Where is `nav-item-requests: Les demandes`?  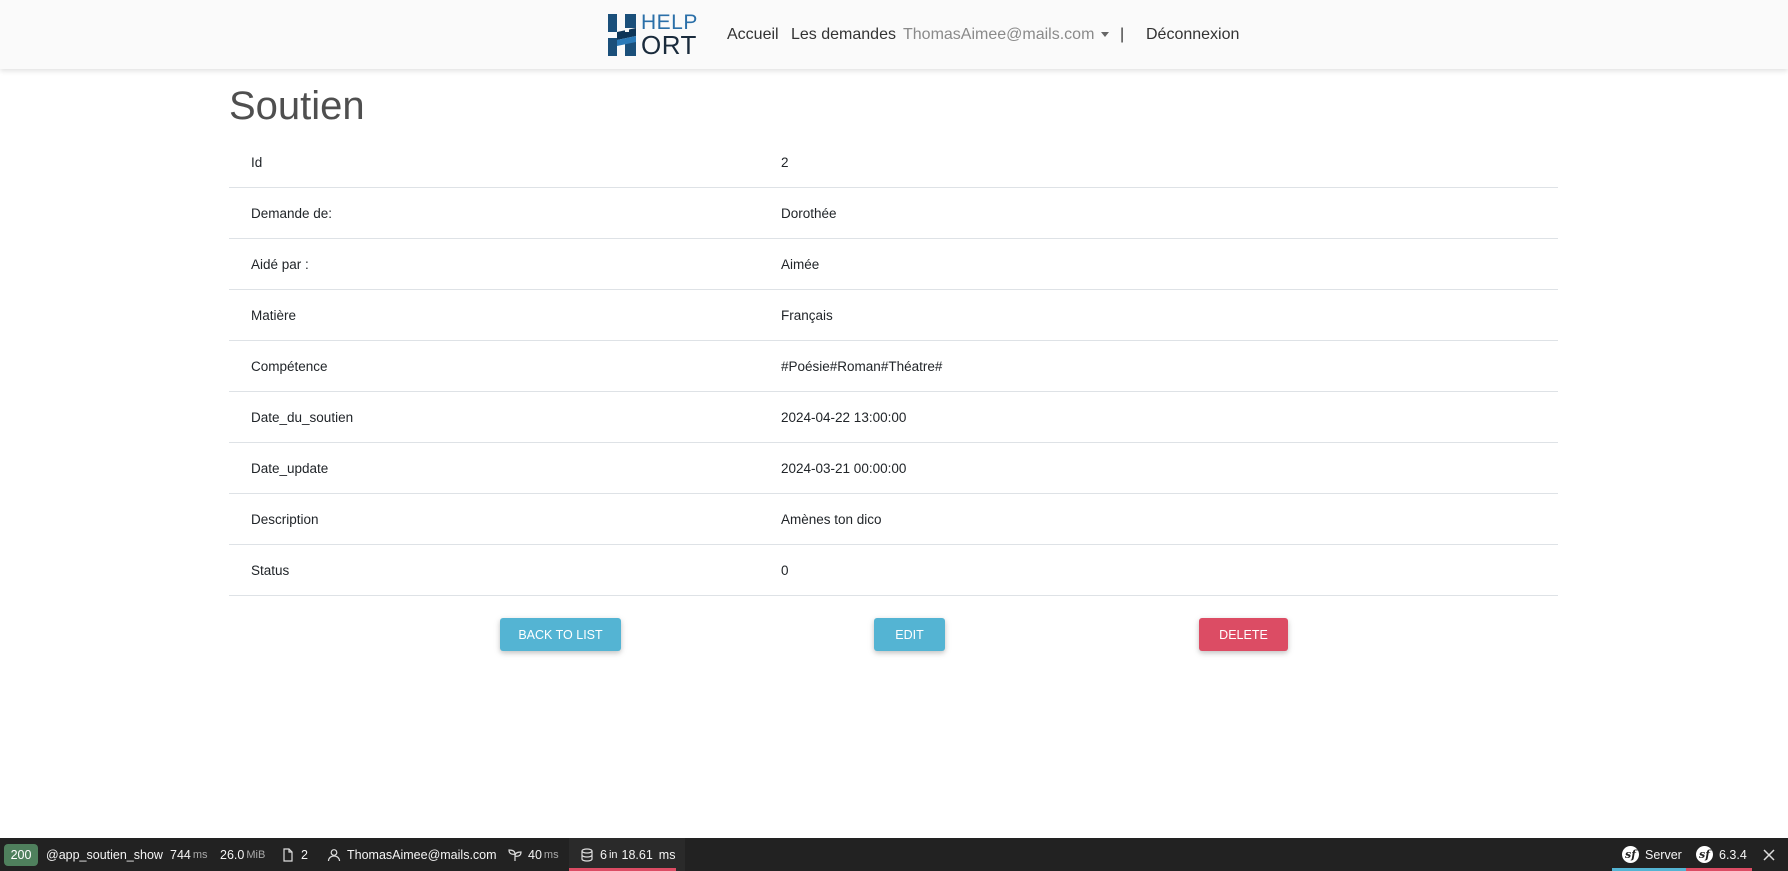
nav-item-requests: Les demandes is located at coordinates (843, 34).